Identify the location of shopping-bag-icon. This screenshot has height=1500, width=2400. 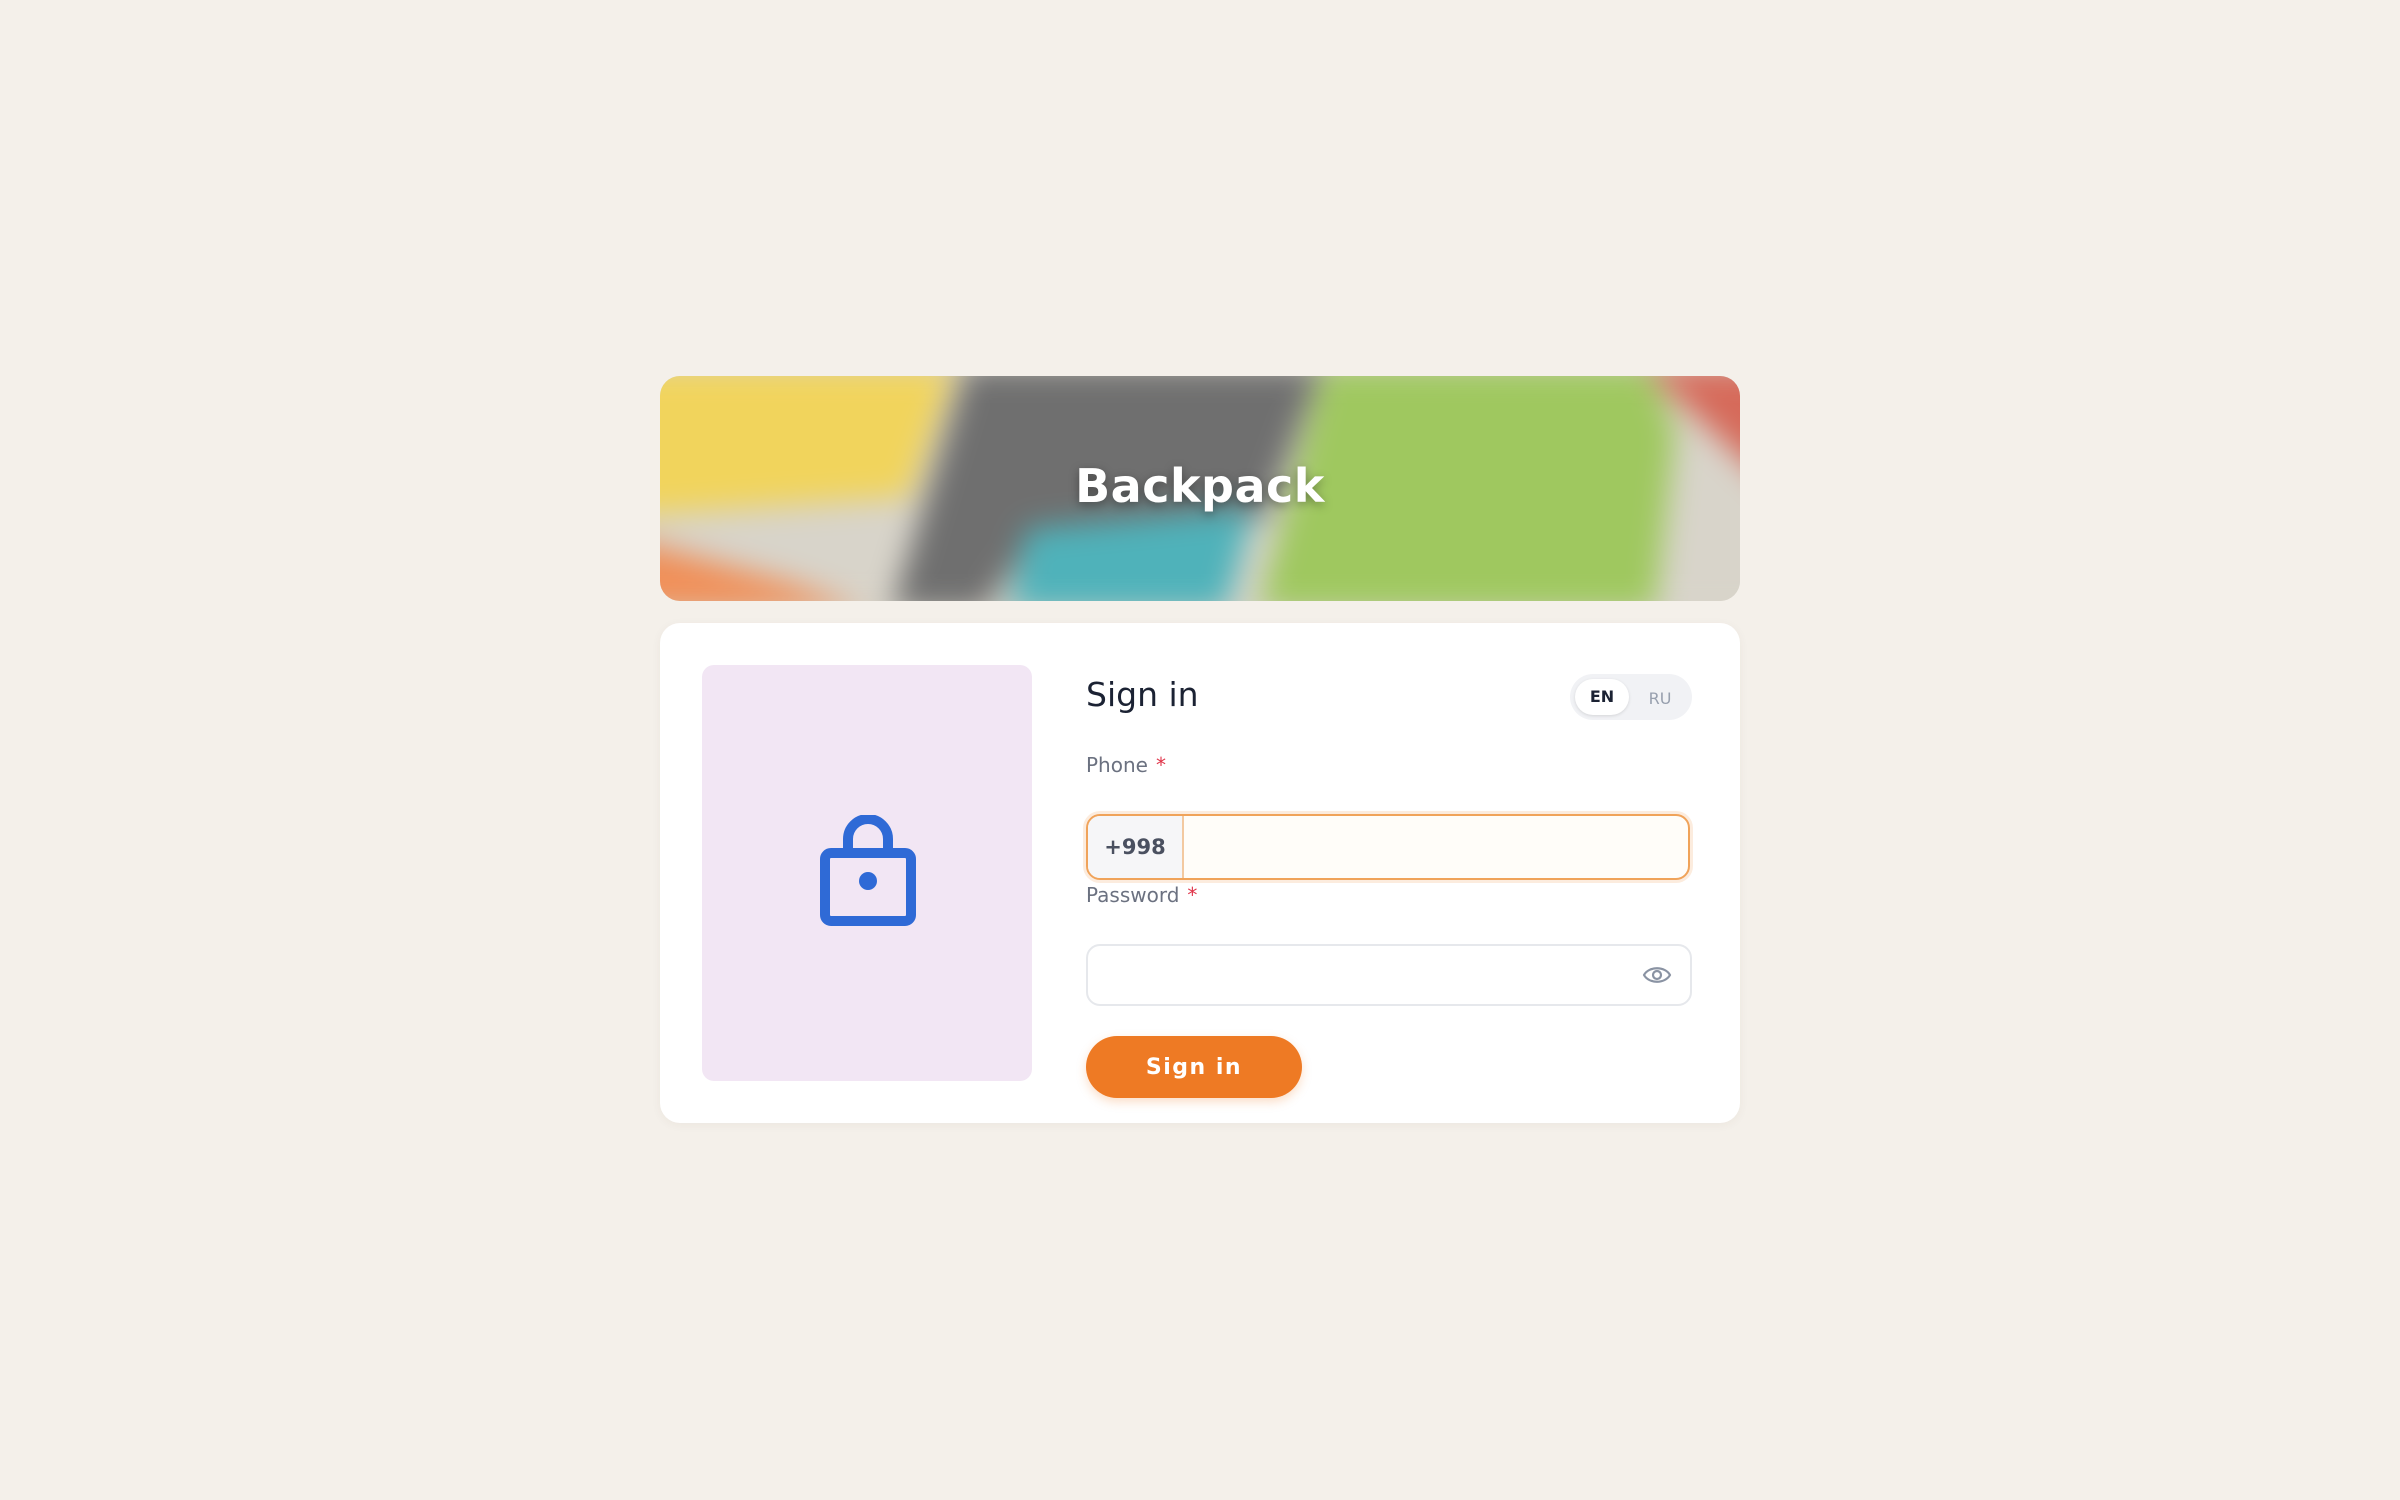
(868, 870).